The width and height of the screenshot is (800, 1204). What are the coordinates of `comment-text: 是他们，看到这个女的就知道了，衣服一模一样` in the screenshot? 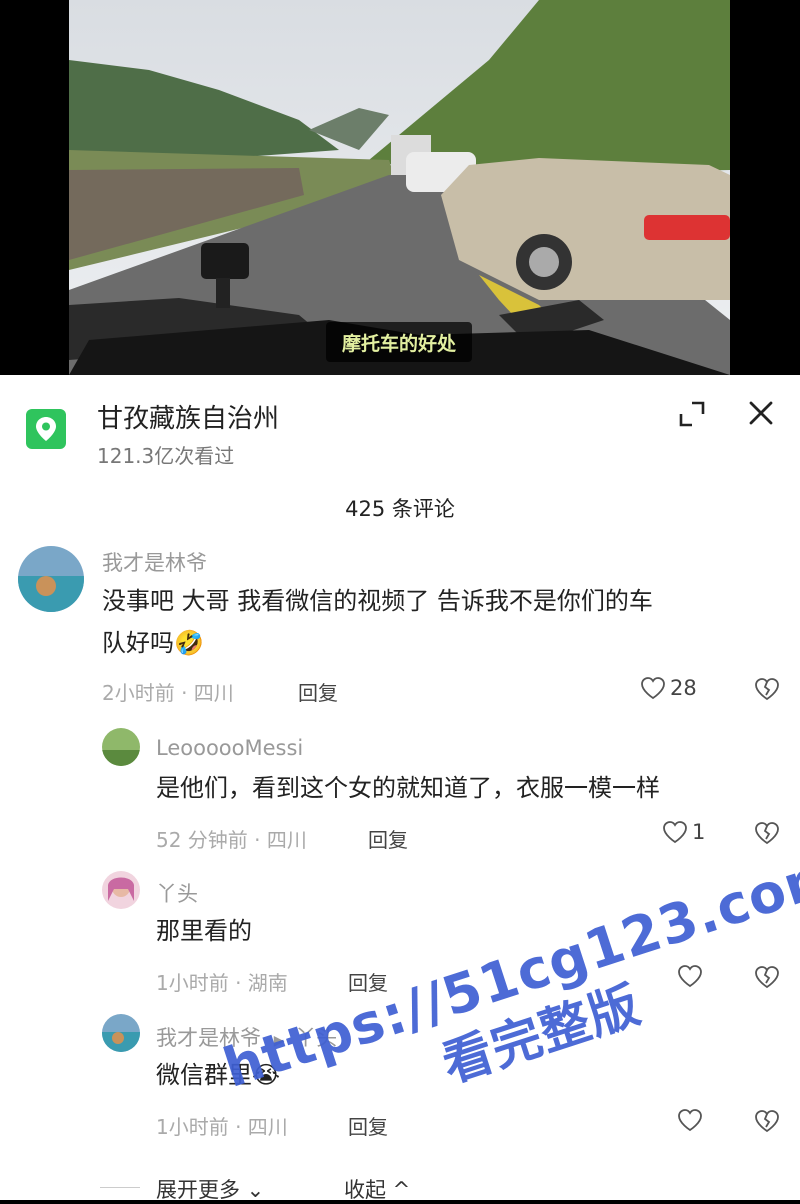 It's located at (408, 788).